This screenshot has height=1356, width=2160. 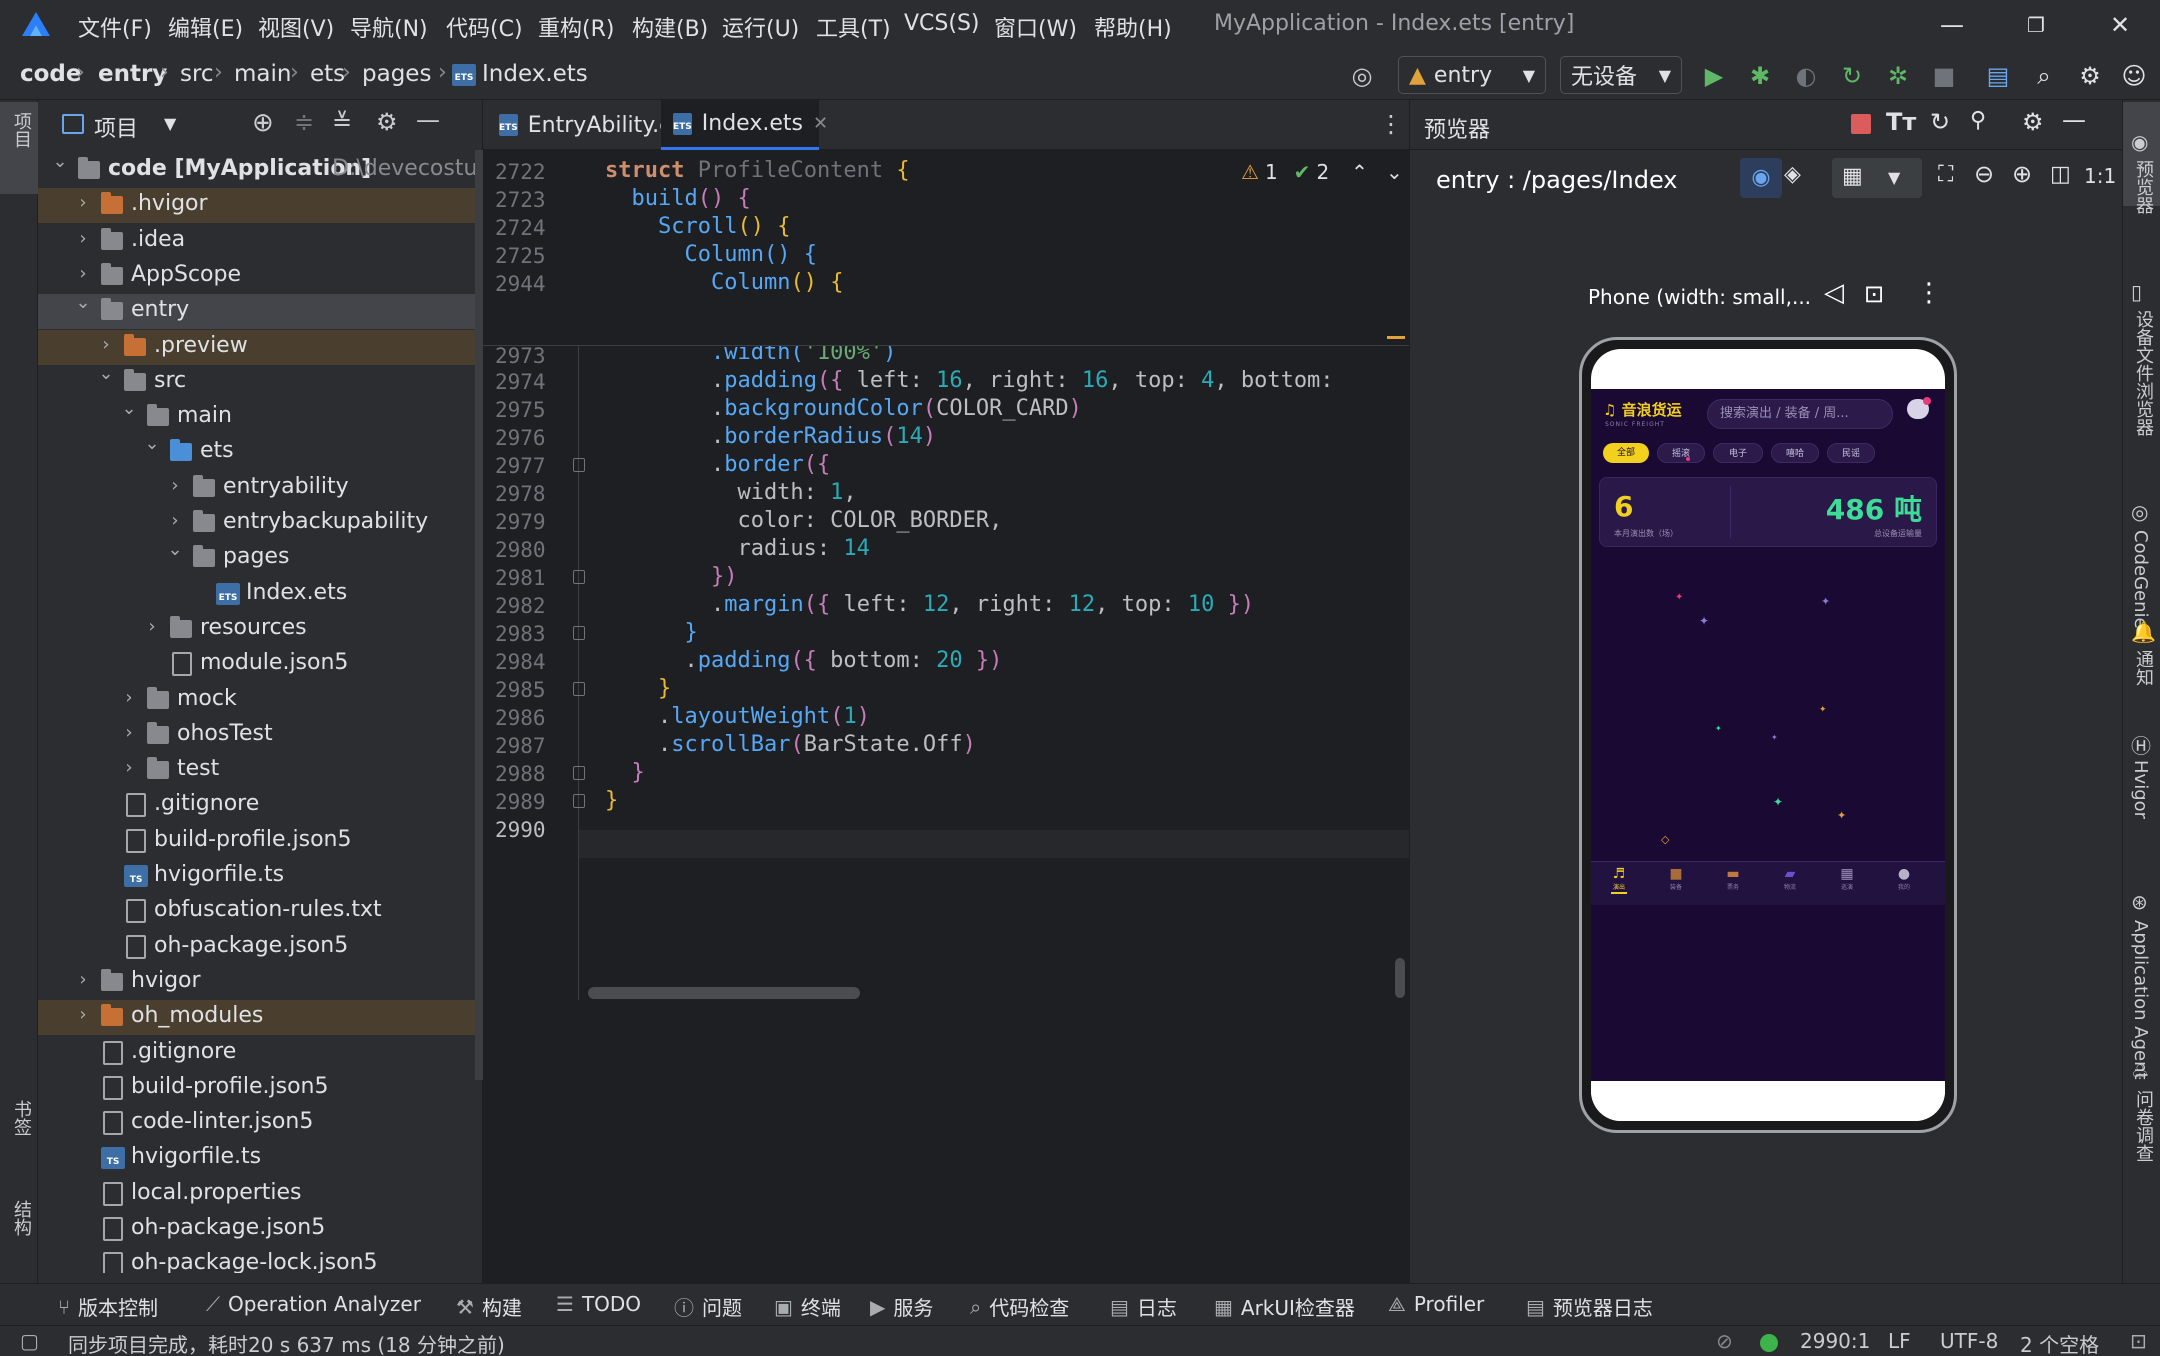 I want to click on app-nav-item: ♬ 演出, so click(x=1619, y=884).